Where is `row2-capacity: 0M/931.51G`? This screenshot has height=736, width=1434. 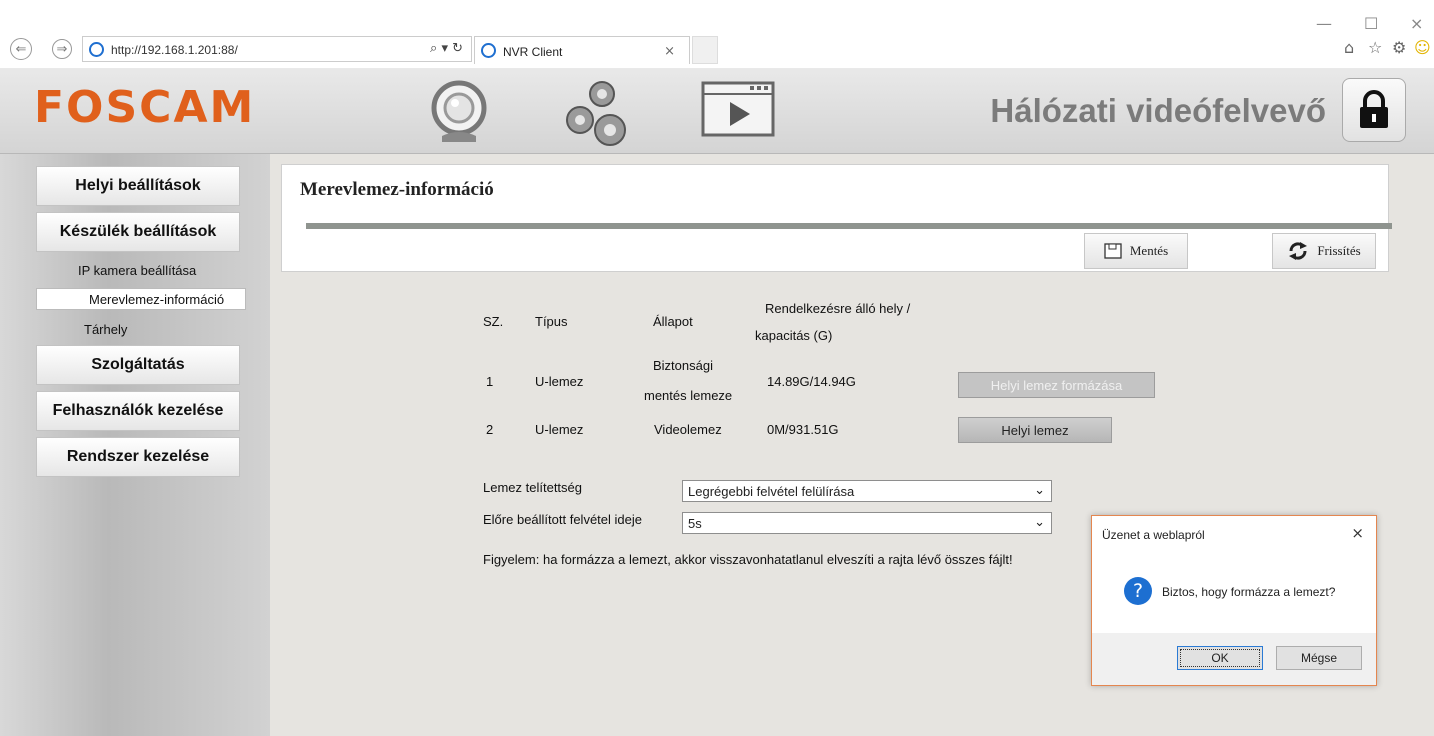
row2-capacity: 0M/931.51G is located at coordinates (803, 429).